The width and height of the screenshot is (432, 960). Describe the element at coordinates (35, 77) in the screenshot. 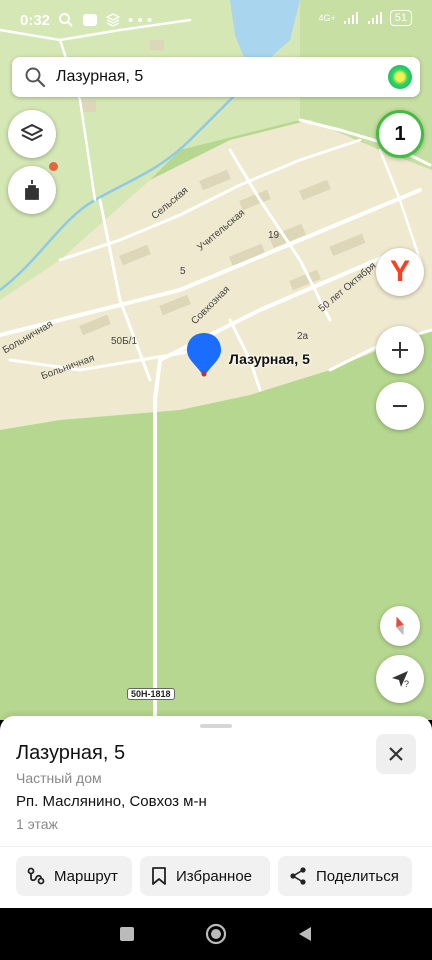

I see `search-icon` at that location.